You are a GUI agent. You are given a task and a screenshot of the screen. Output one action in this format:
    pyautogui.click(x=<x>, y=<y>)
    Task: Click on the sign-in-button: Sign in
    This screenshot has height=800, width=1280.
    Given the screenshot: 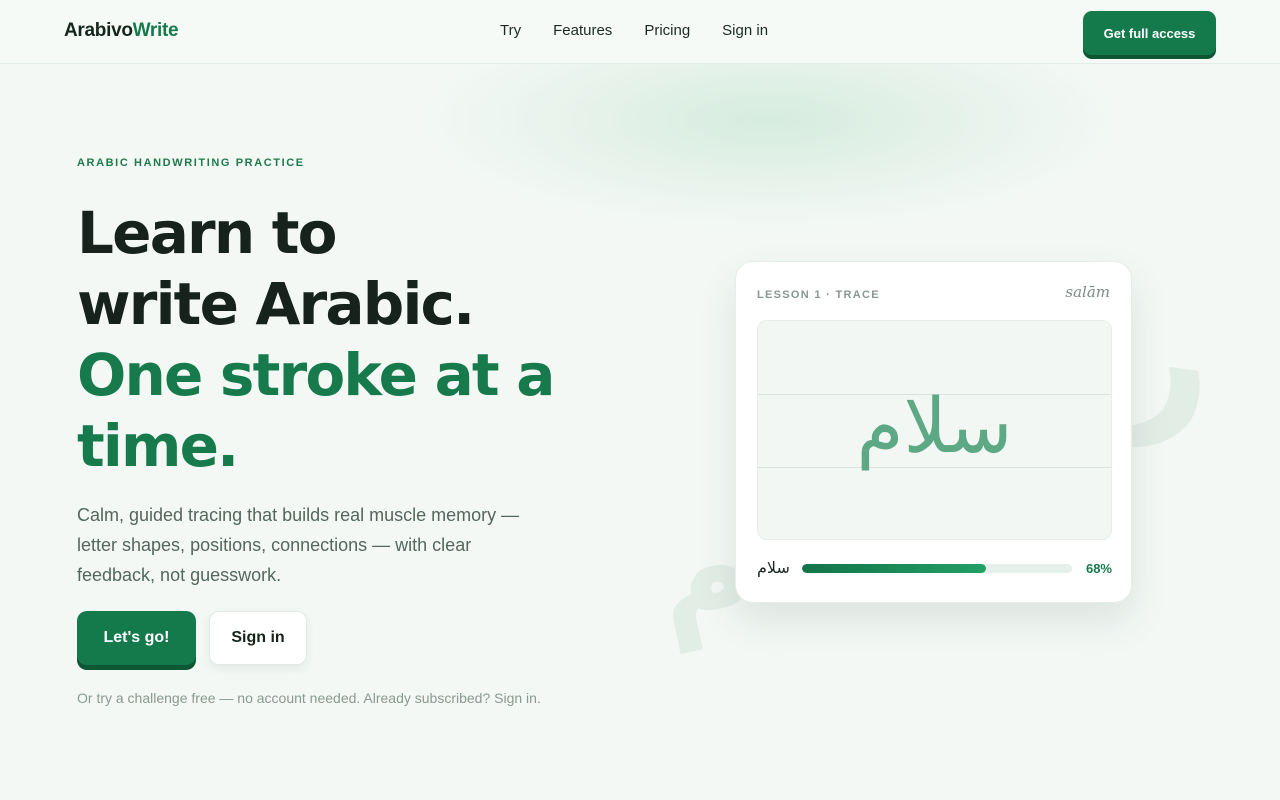 What is the action you would take?
    pyautogui.click(x=258, y=638)
    